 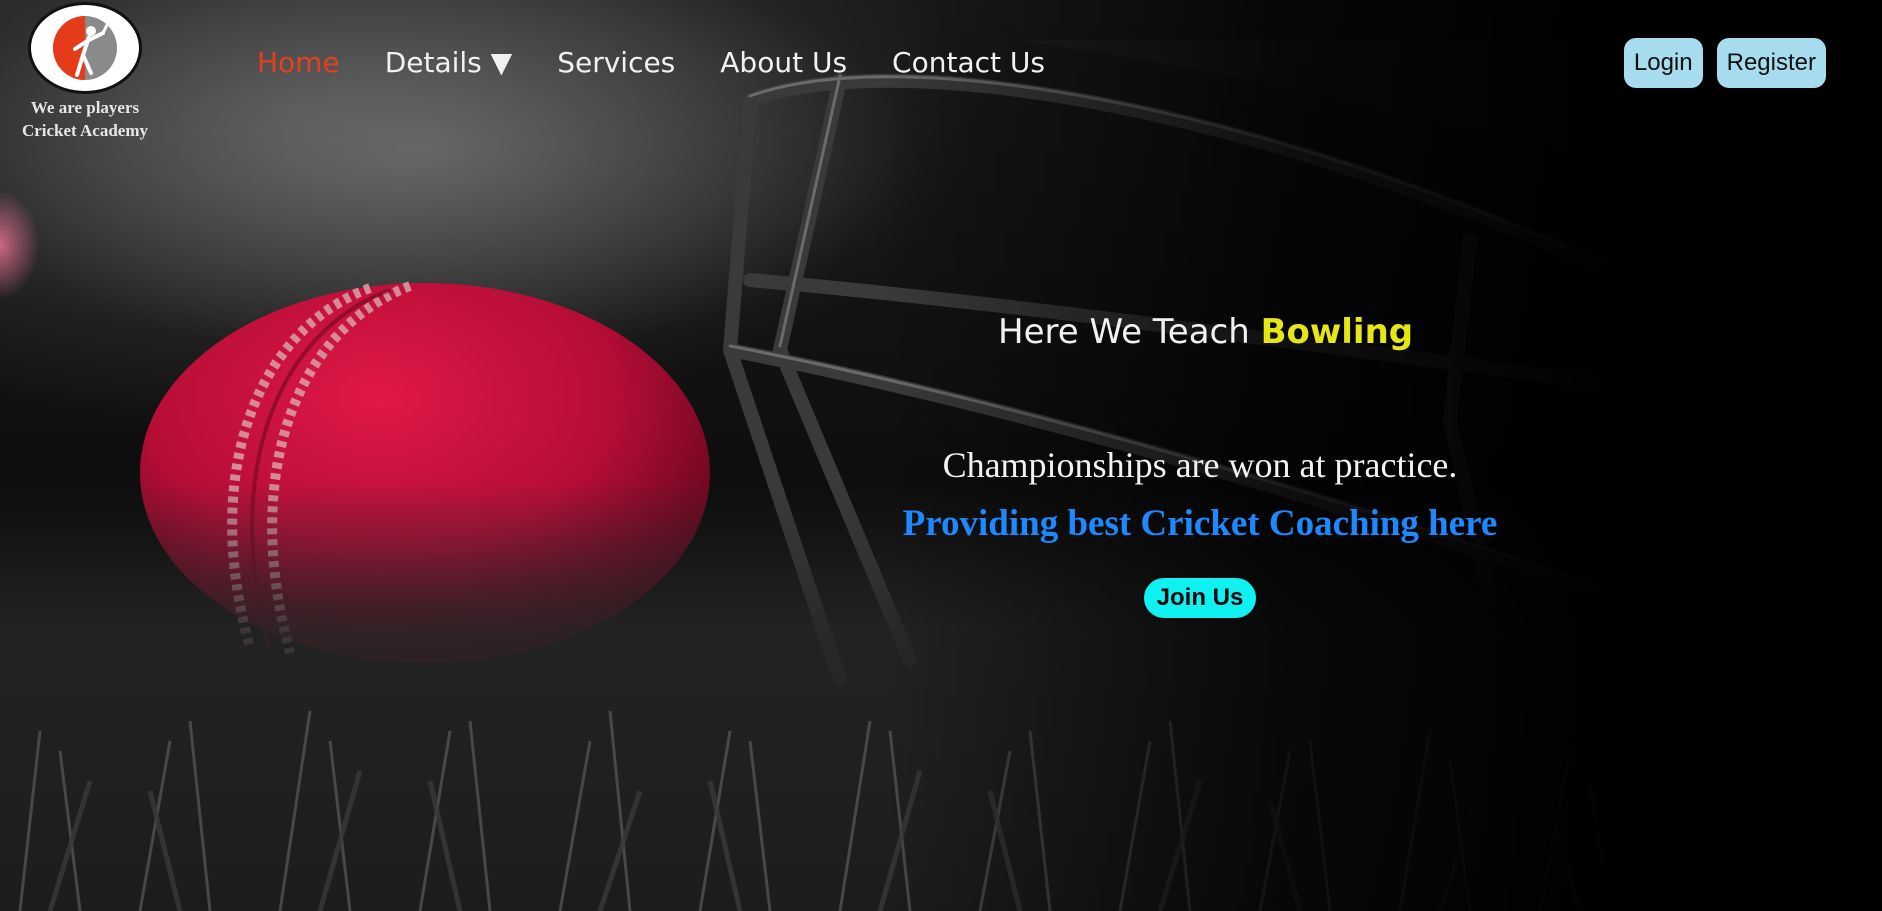 I want to click on hero-heading: Here We Teach Bowling, so click(x=1205, y=332).